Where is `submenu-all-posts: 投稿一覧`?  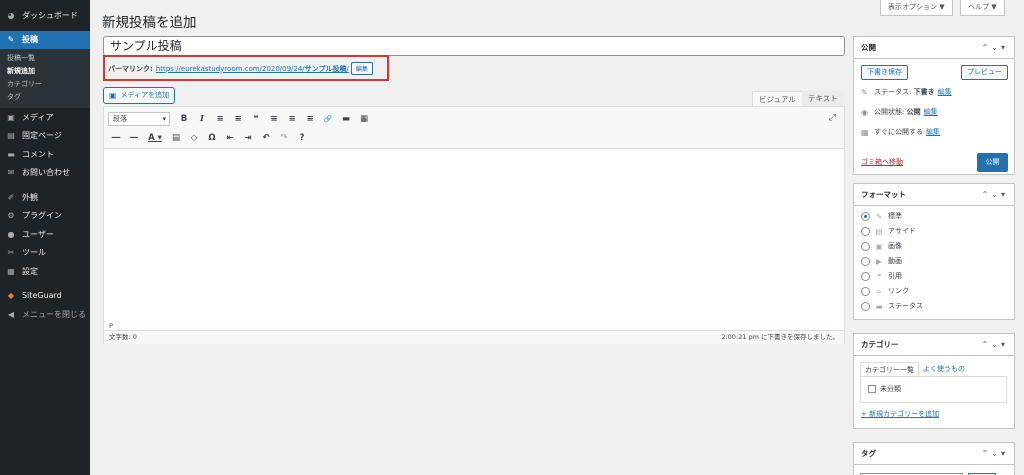 submenu-all-posts: 投稿一覧 is located at coordinates (45, 58).